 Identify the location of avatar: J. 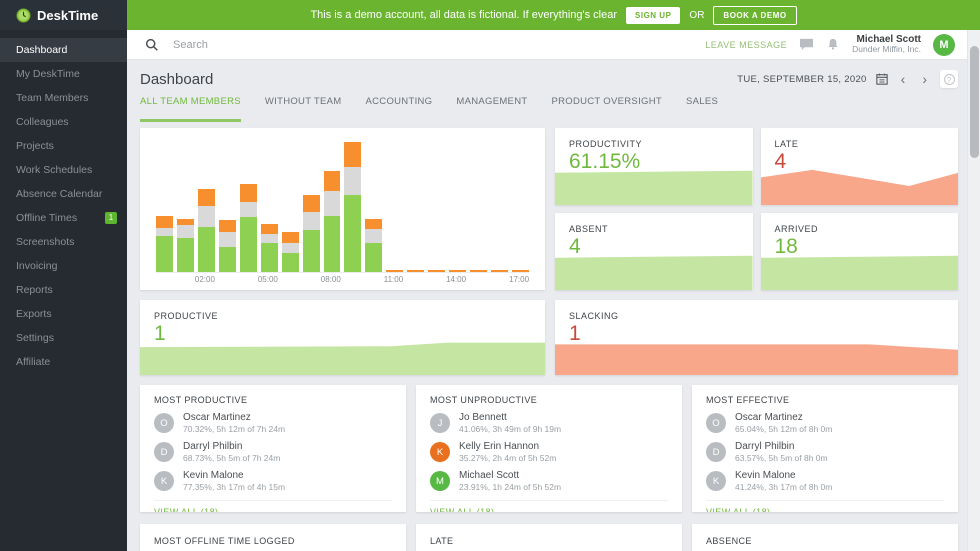
(440, 423).